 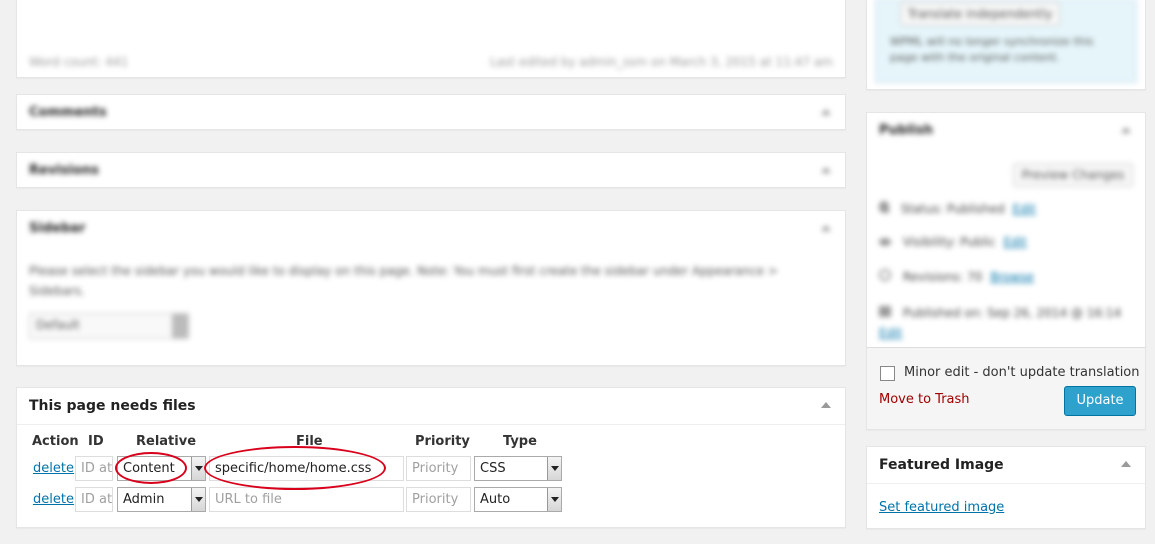 What do you see at coordinates (924, 399) in the screenshot?
I see `move-to-trash-link: Move to Trash` at bounding box center [924, 399].